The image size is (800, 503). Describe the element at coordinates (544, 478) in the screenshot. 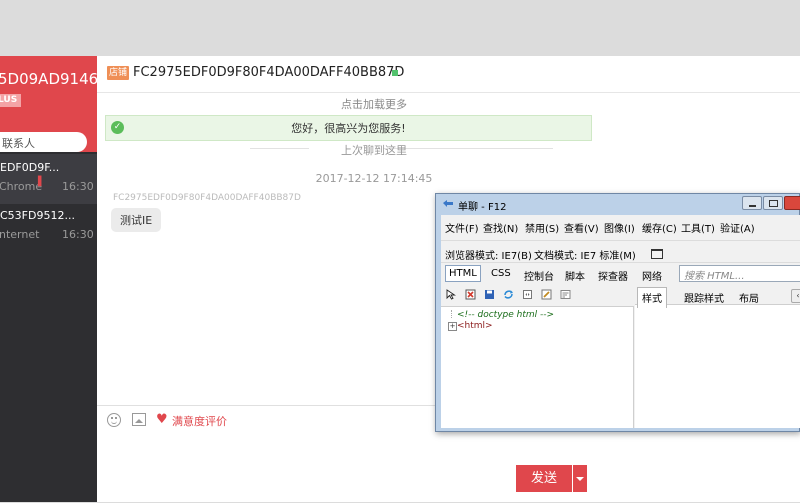

I see `send-button: 发送` at that location.